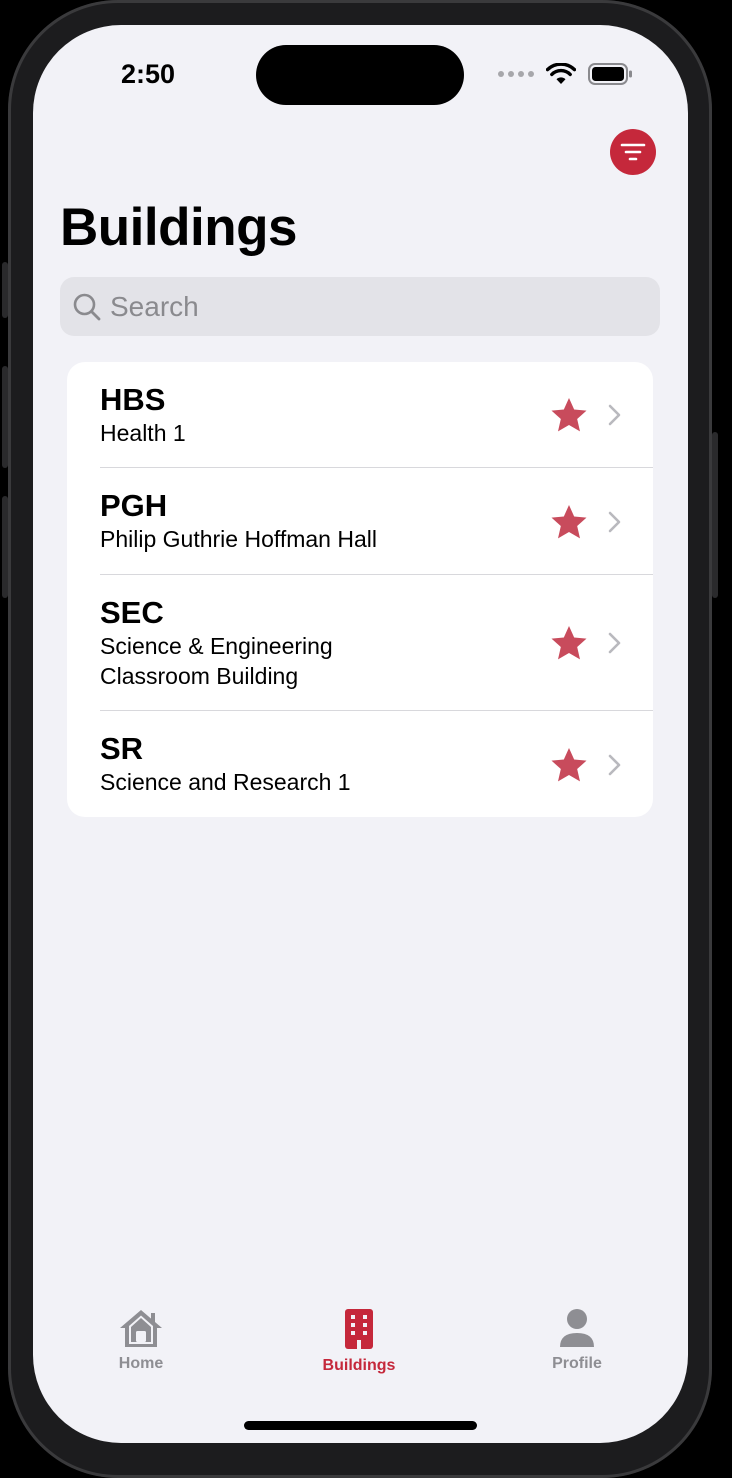 Image resolution: width=732 pixels, height=1478 pixels. What do you see at coordinates (516, 74) in the screenshot?
I see `cellular-signal-icon` at bounding box center [516, 74].